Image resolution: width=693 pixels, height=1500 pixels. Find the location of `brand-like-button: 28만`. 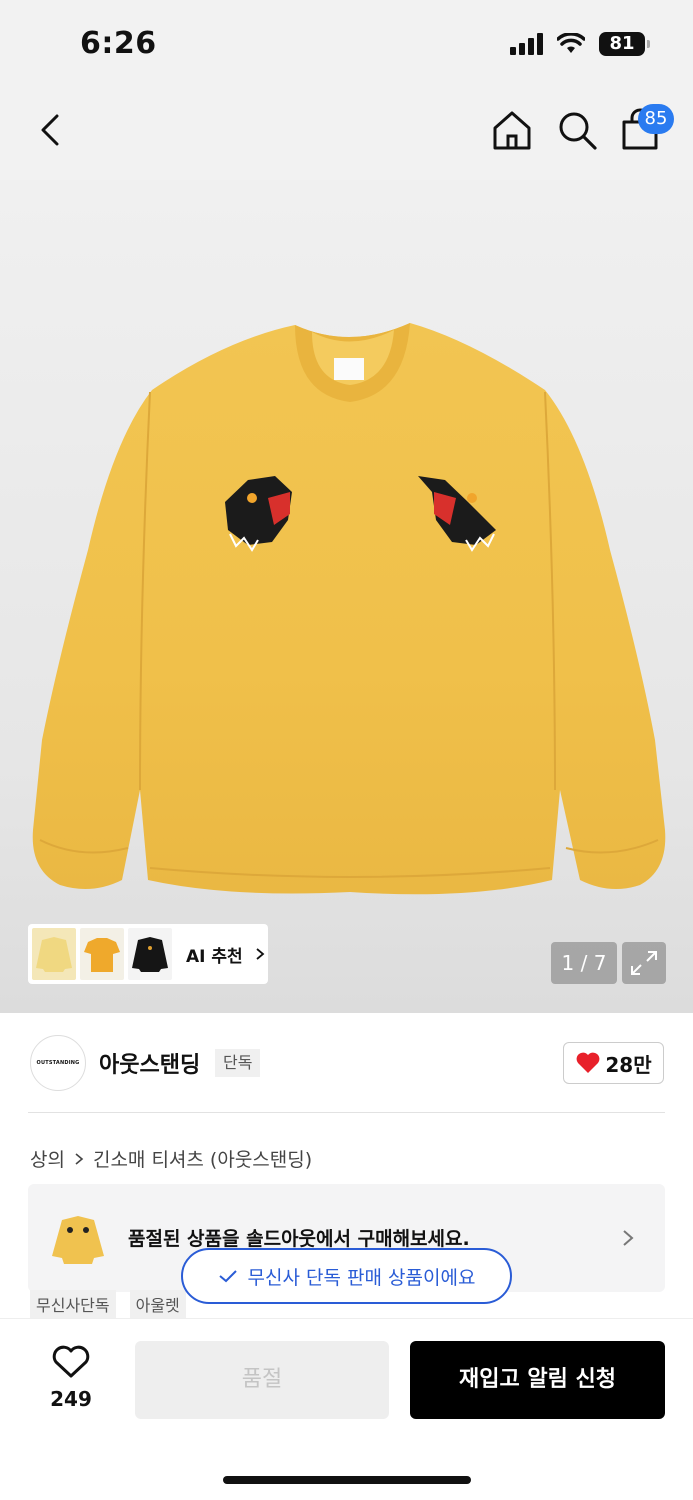

brand-like-button: 28만 is located at coordinates (613, 1063).